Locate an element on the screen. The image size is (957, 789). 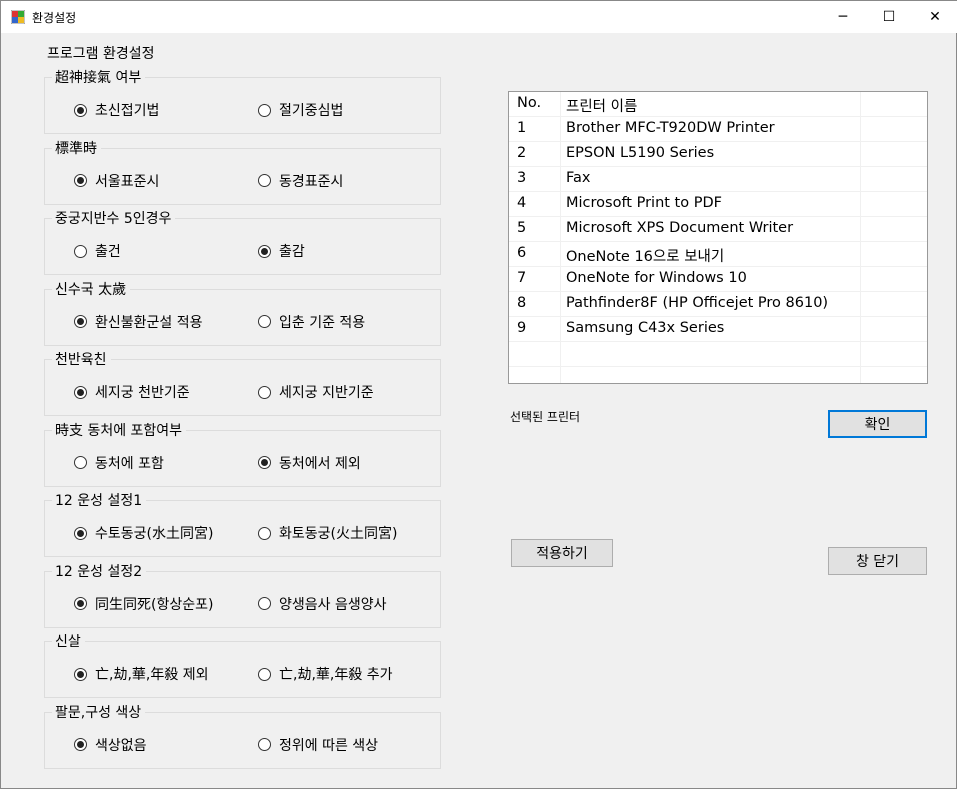
radio-option: 출감 is located at coordinates (281, 251).